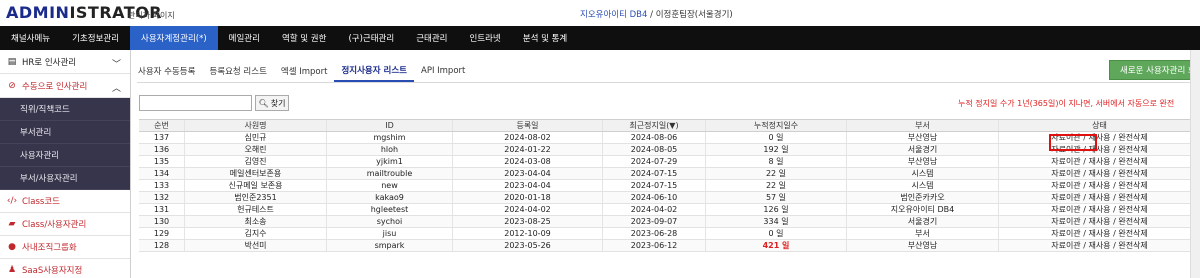 The width and height of the screenshot is (1200, 278). Describe the element at coordinates (776, 161) in the screenshot. I see `table-cell: 8 일` at that location.